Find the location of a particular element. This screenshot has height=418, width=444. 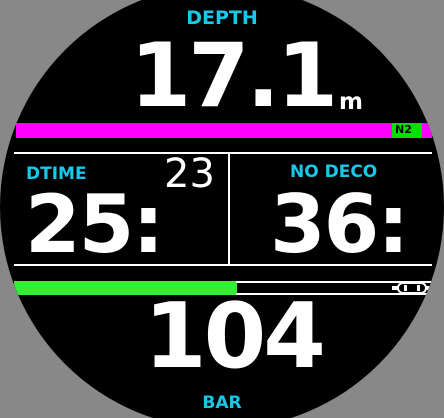

n2-tag: N2 is located at coordinates (407, 130).